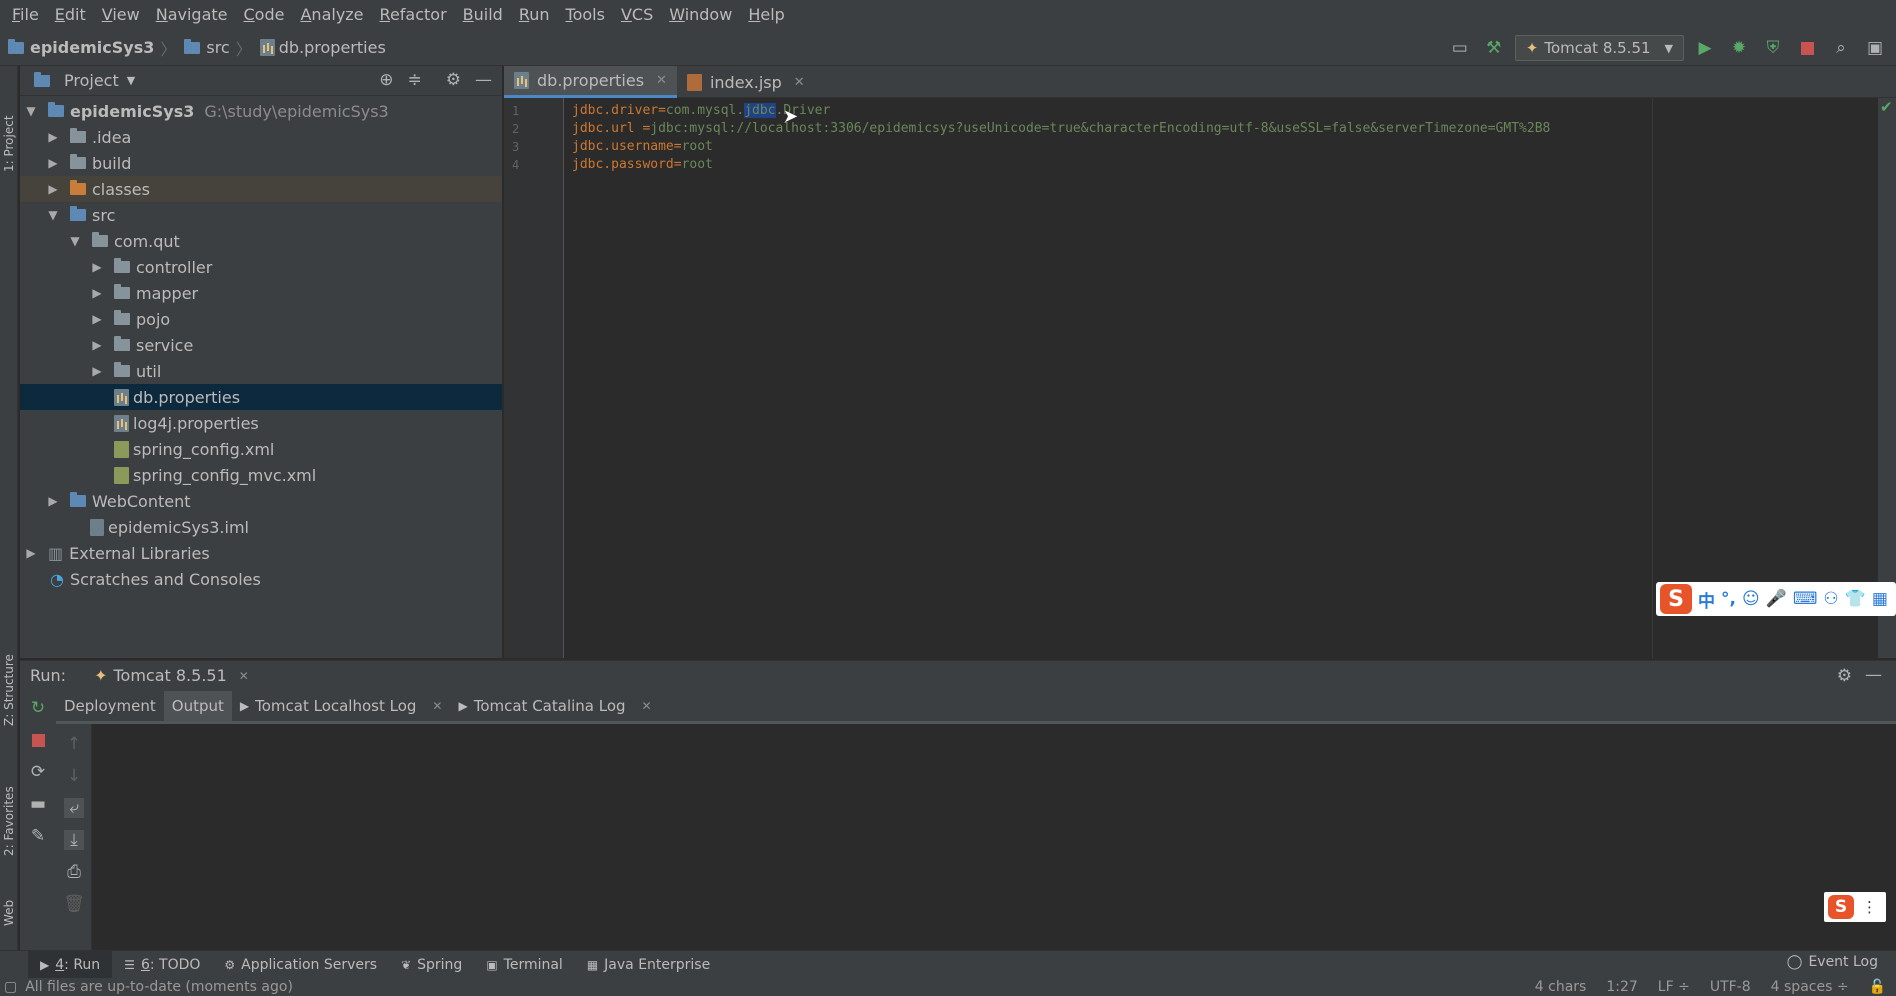 The width and height of the screenshot is (1896, 996). I want to click on emoji-icon: ☺, so click(1751, 599).